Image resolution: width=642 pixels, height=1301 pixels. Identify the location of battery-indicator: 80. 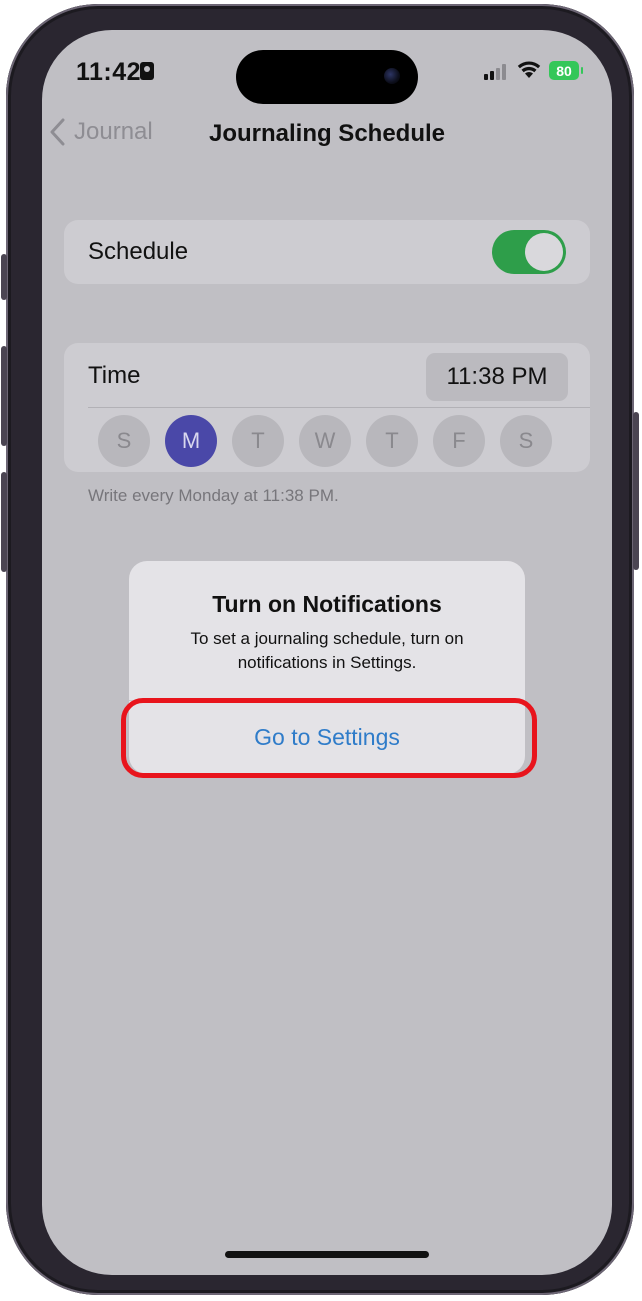
(566, 70).